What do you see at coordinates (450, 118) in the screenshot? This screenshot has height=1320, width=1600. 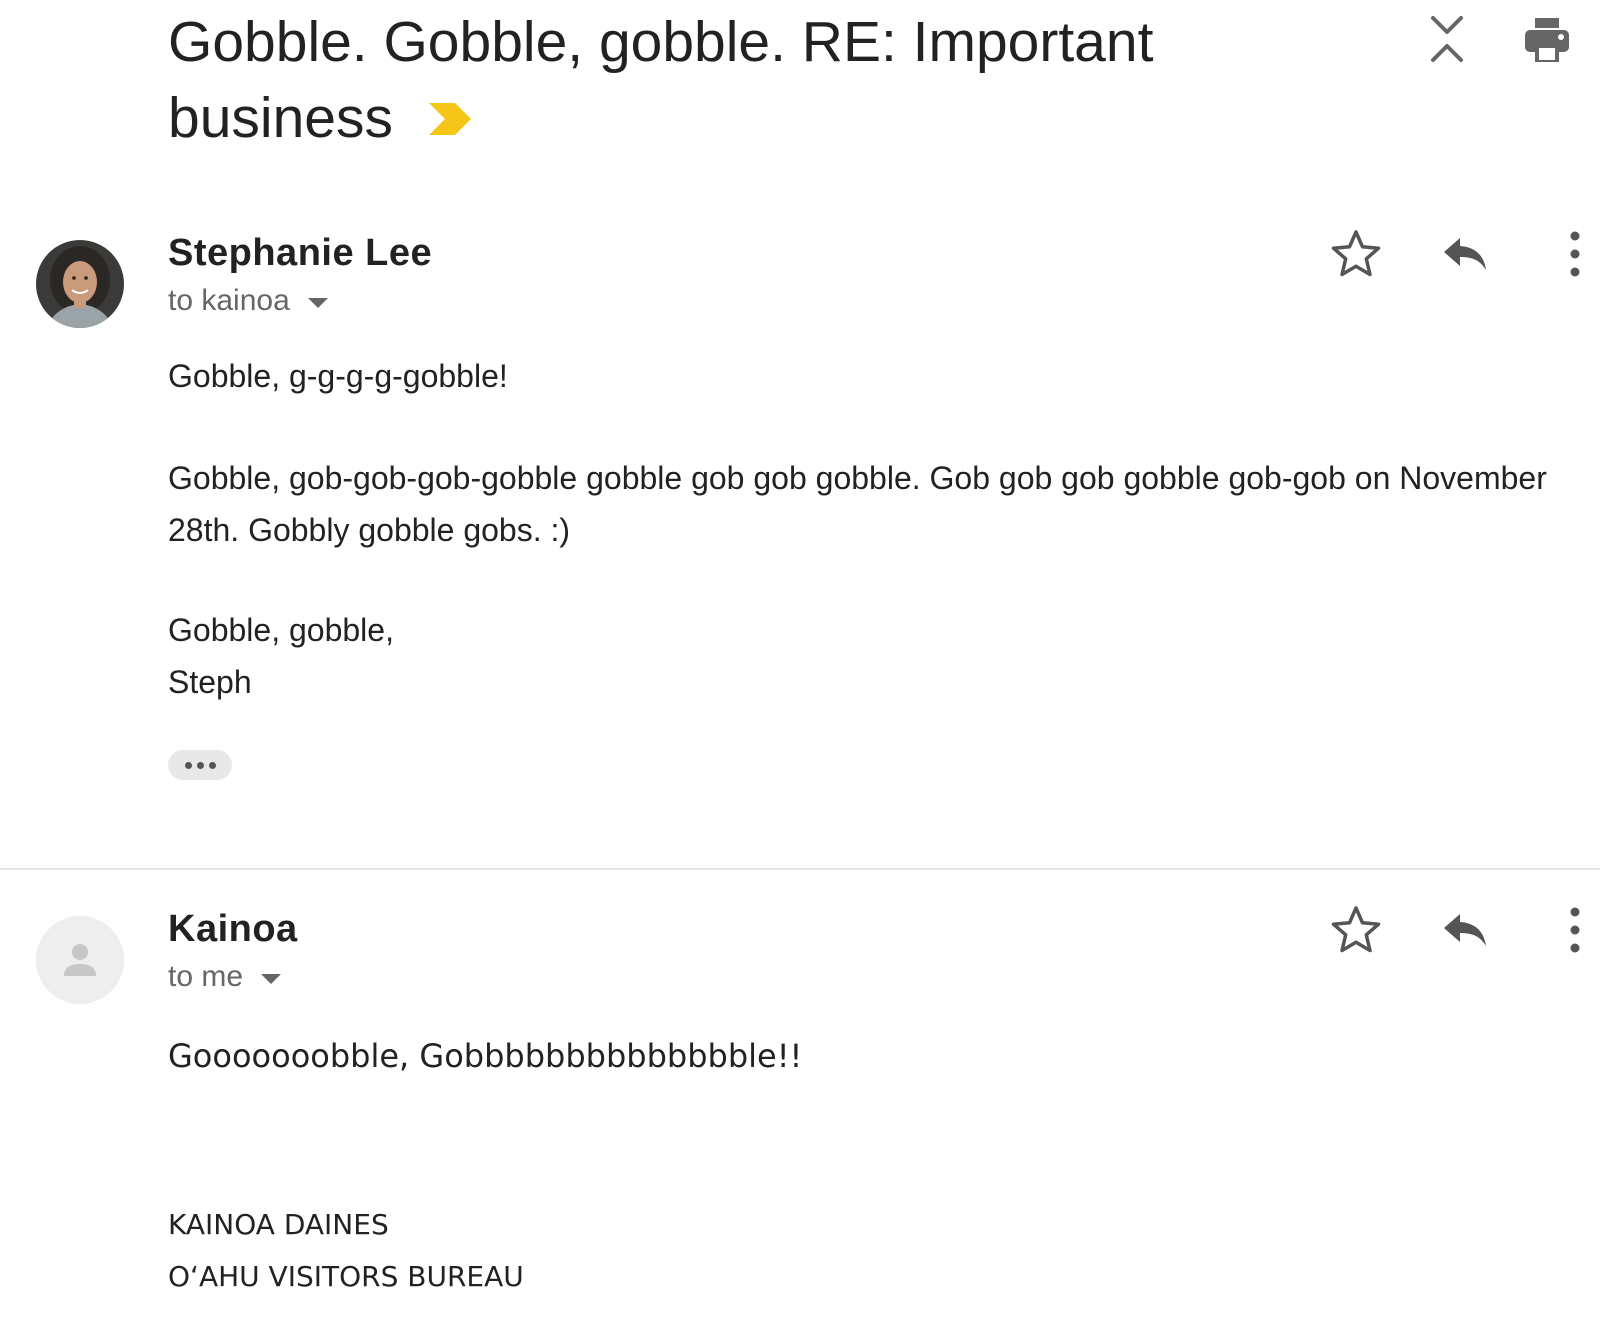 I see `important-marker-icon` at bounding box center [450, 118].